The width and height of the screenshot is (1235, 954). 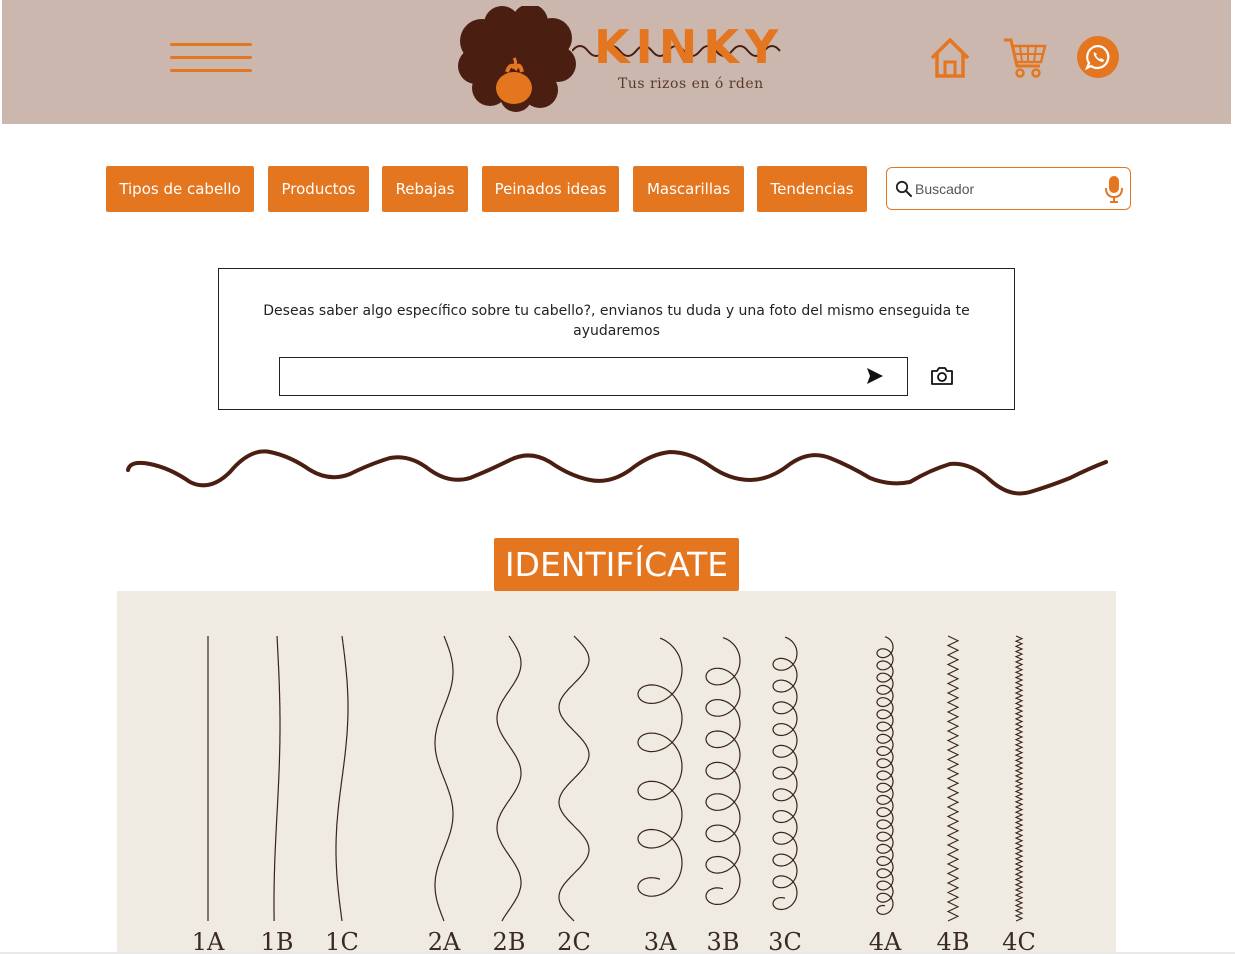 I want to click on hair-strand-2A, so click(x=444, y=778).